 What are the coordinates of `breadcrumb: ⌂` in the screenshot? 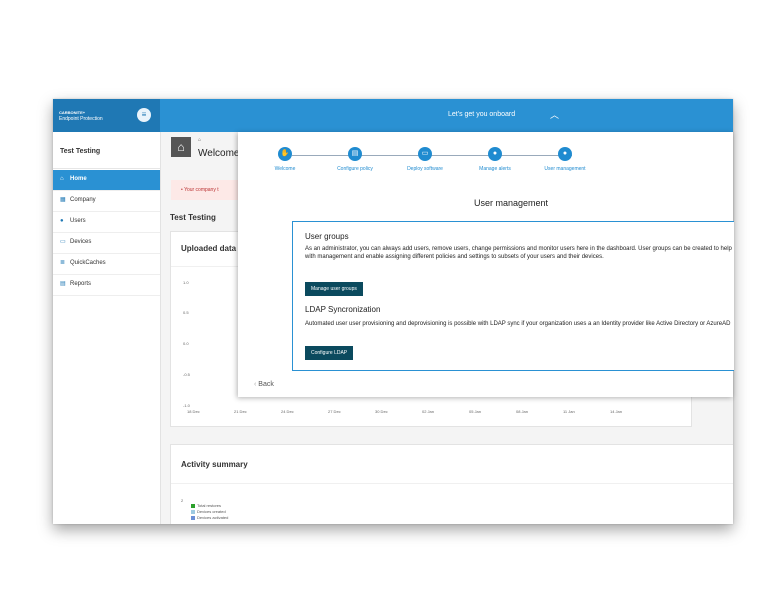 It's located at (199, 140).